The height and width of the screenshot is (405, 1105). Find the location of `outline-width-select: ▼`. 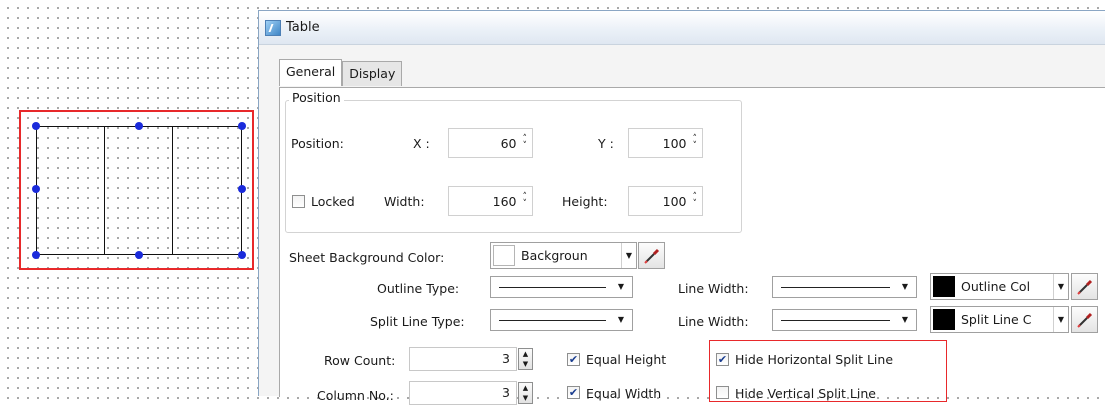

outline-width-select: ▼ is located at coordinates (844, 287).